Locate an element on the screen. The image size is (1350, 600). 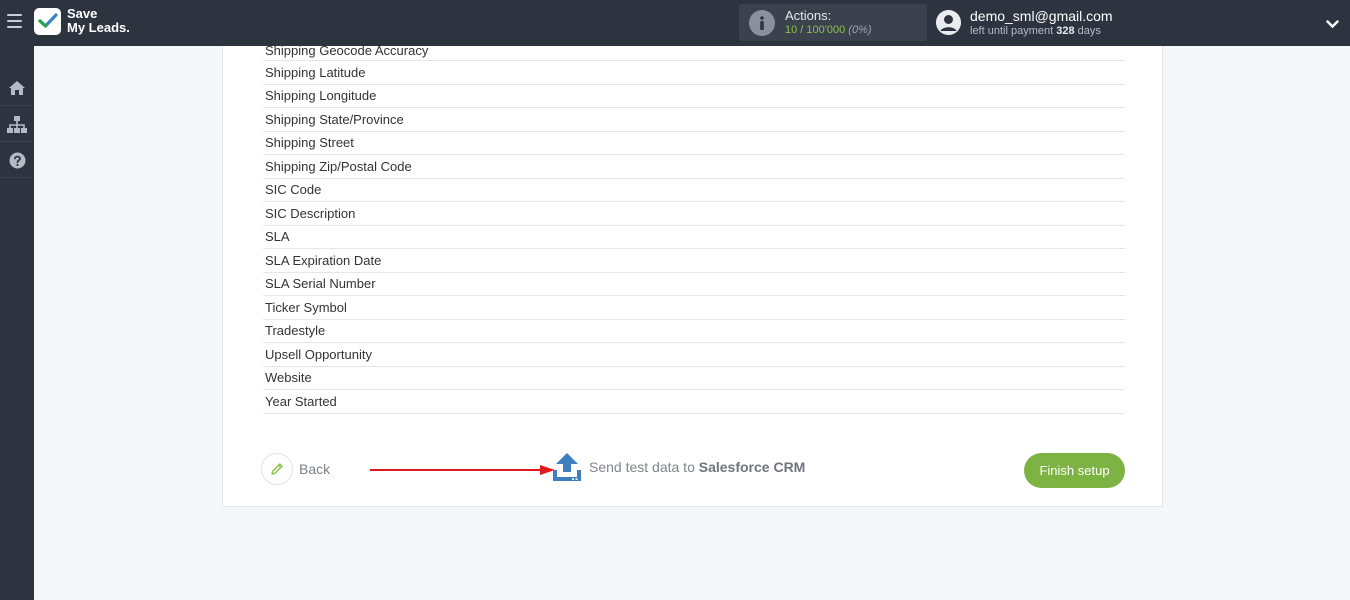
field-name: Shipping Geocode Accuracy is located at coordinates (347, 52).